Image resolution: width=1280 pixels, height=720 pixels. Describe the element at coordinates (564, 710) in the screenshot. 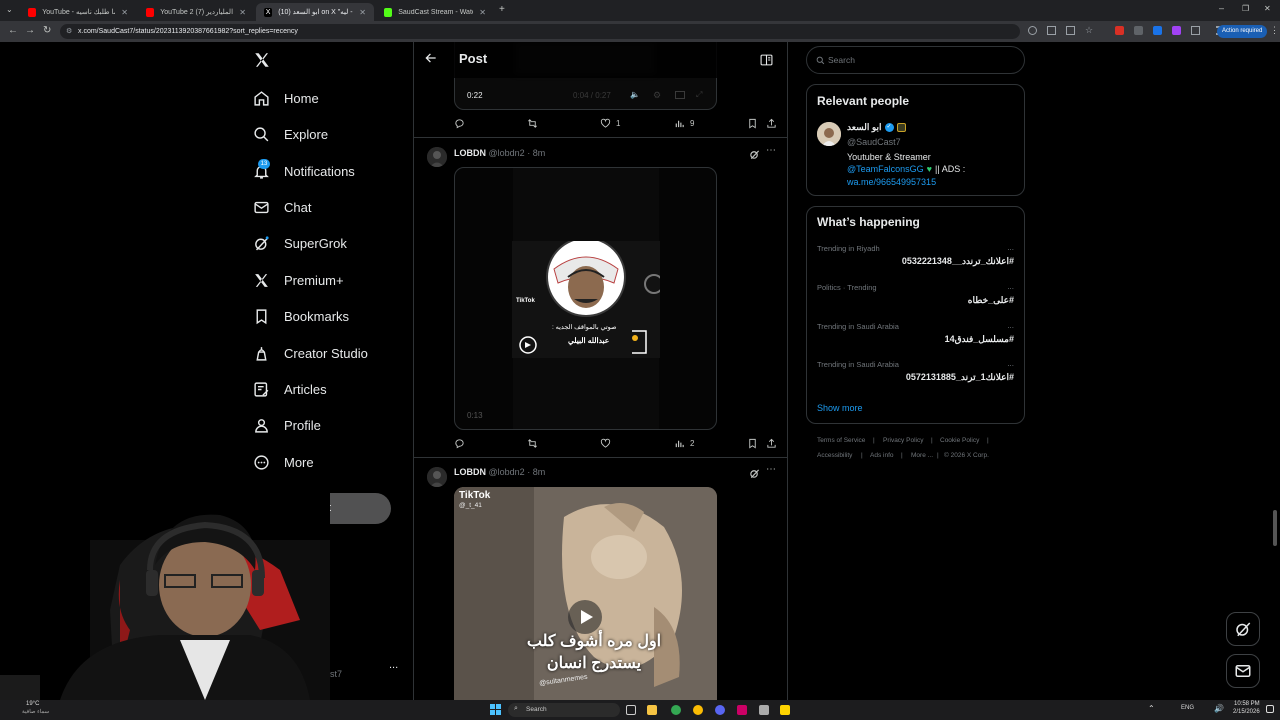

I see `taskbar-search: ⌕ Search` at that location.